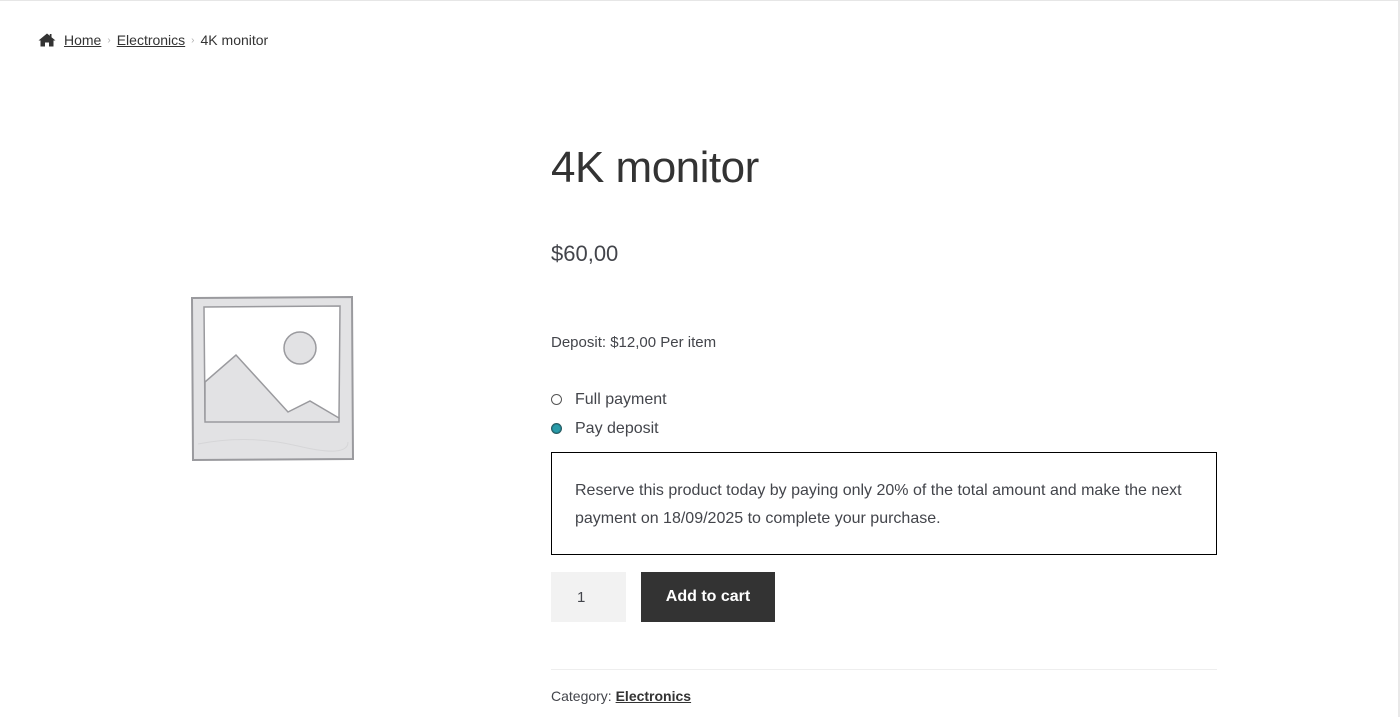  Describe the element at coordinates (617, 428) in the screenshot. I see `pay-deposit-label: Pay deposit` at that location.